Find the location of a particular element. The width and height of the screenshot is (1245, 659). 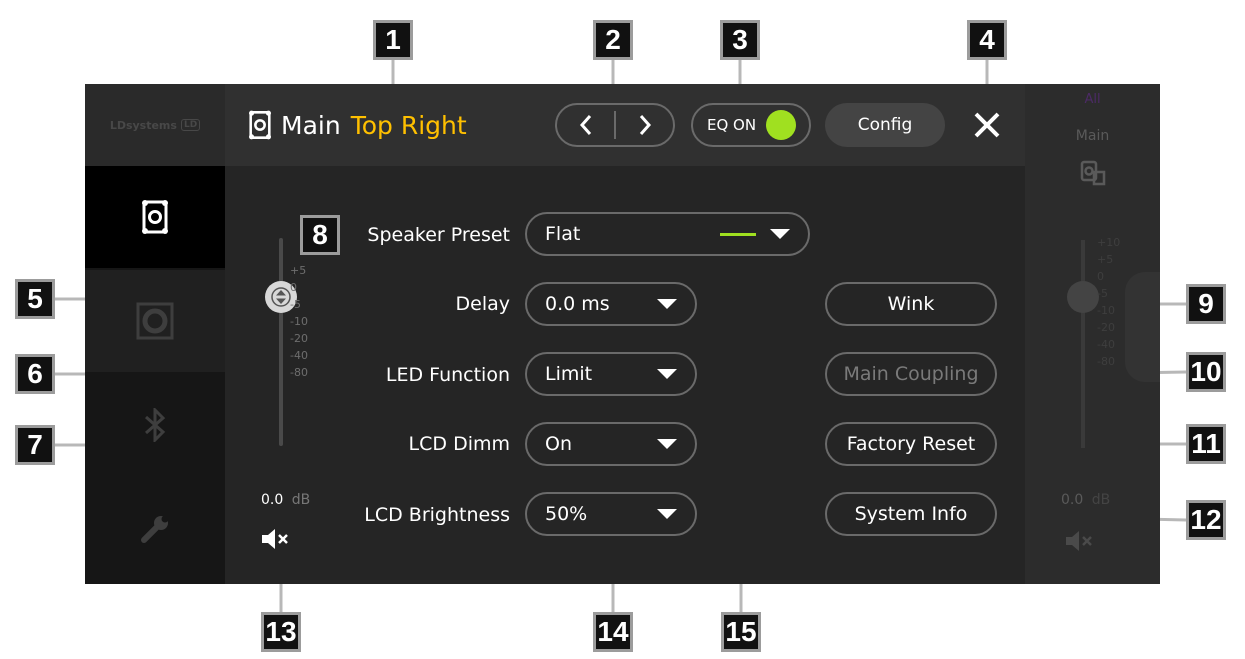

eq-toggle: EQ ON is located at coordinates (751, 125).